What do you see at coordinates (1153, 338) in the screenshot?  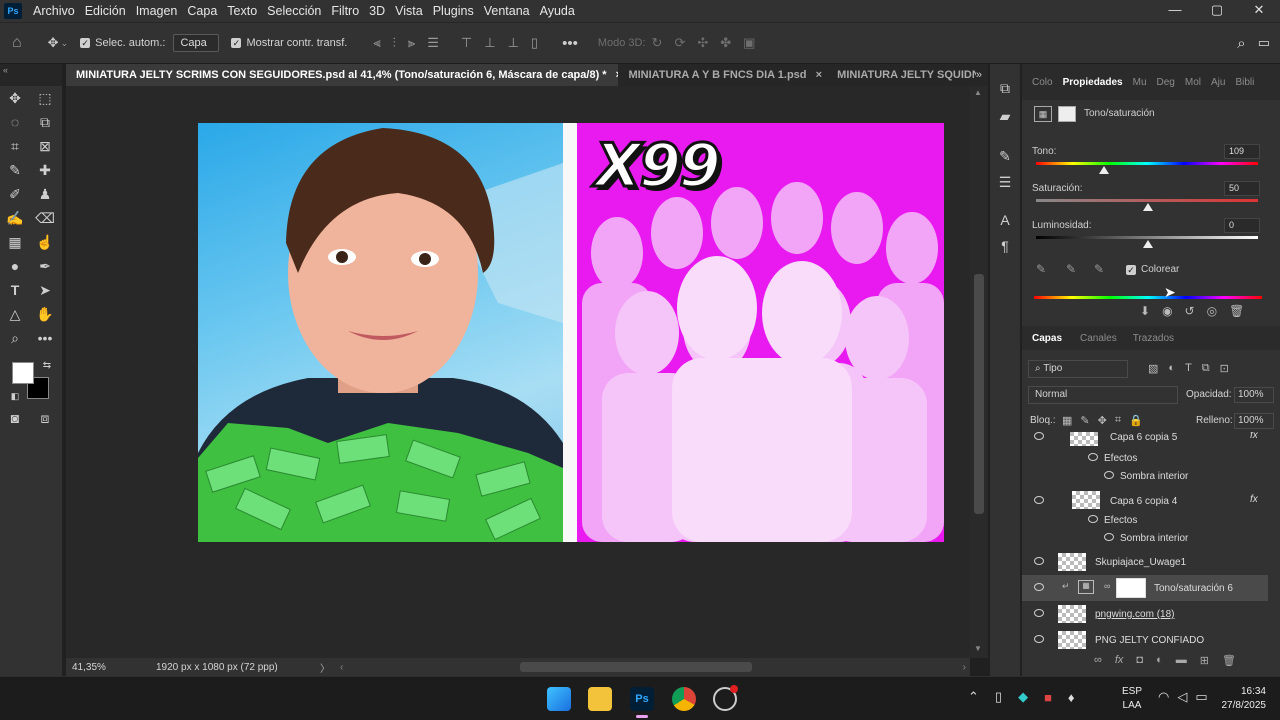 I see `tab-paths: Trazados` at bounding box center [1153, 338].